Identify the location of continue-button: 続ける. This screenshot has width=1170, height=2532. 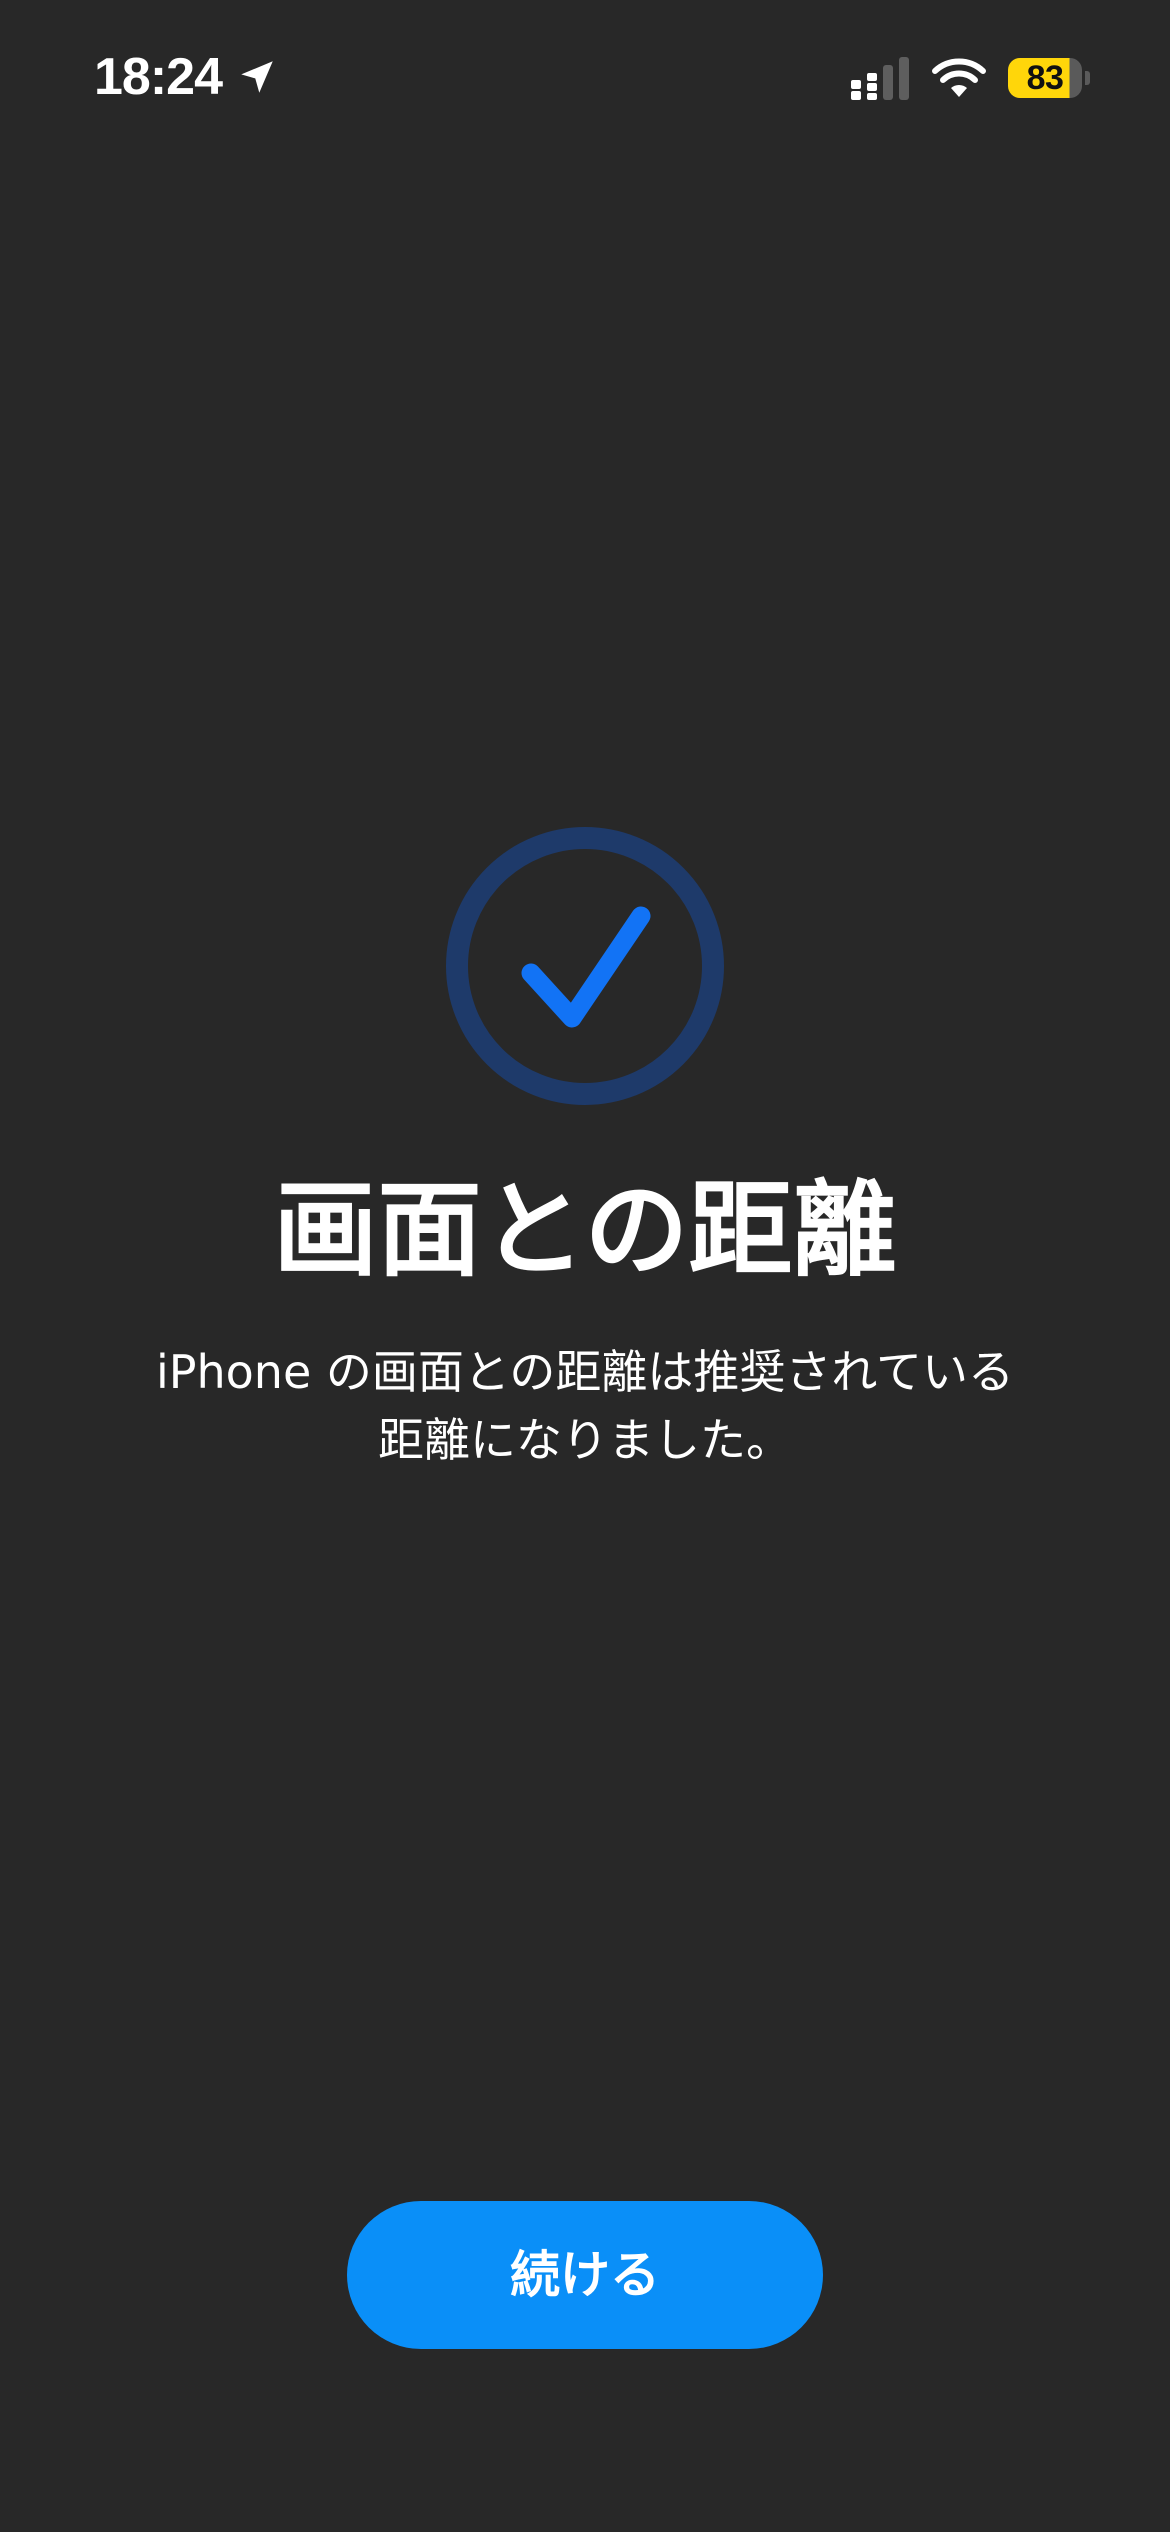
(585, 2275).